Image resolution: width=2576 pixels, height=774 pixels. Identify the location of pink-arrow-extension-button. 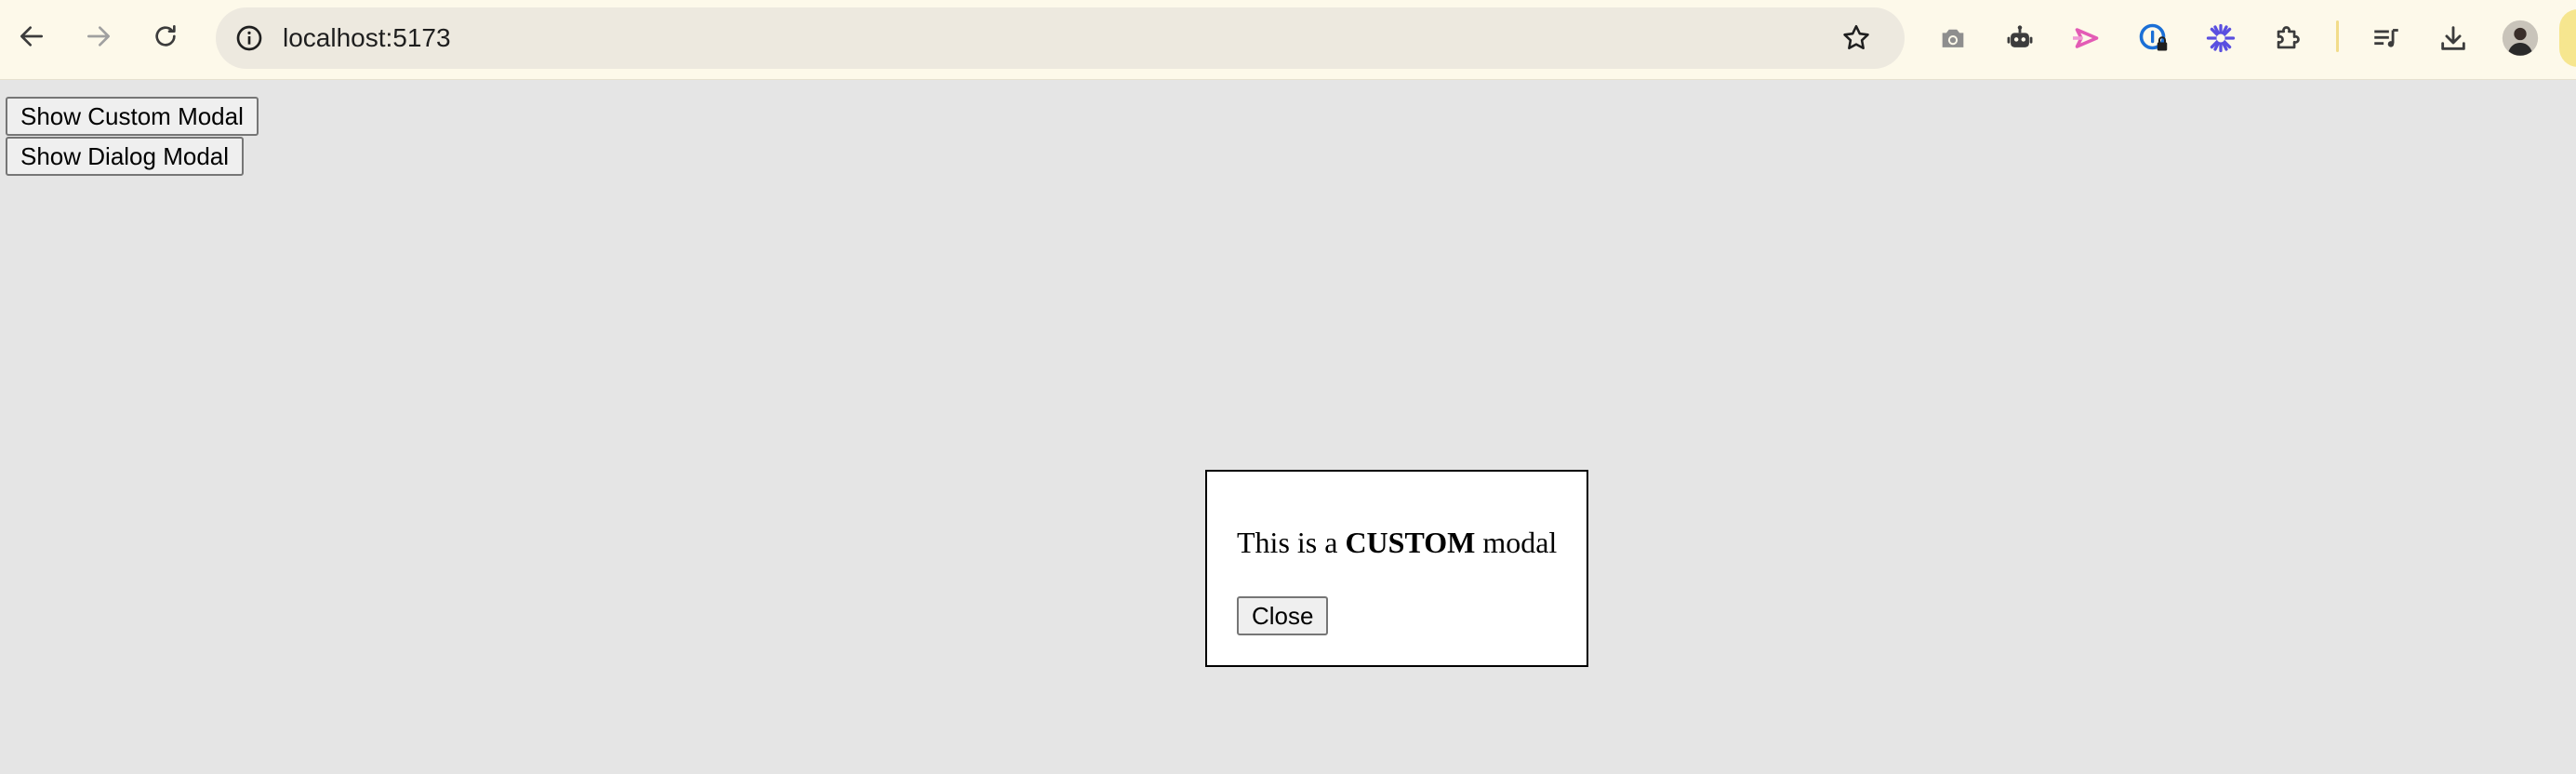
(2087, 38).